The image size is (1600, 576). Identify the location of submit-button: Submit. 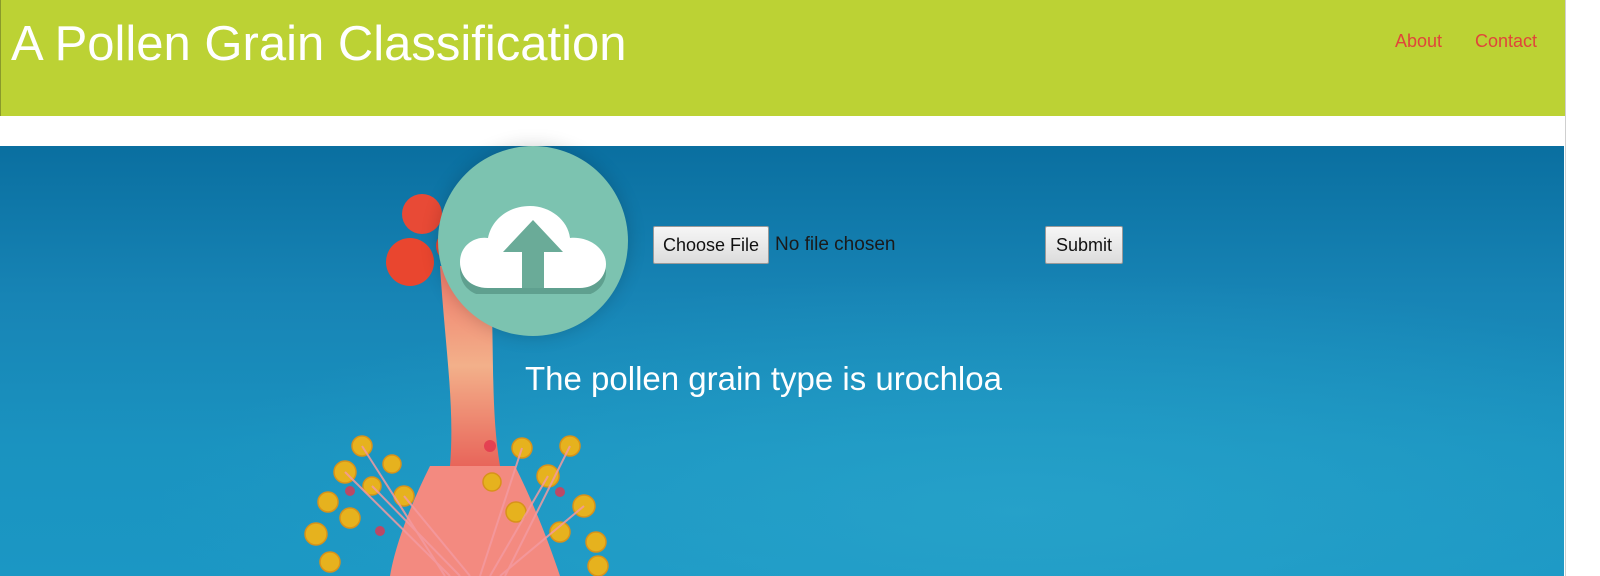
(1084, 245).